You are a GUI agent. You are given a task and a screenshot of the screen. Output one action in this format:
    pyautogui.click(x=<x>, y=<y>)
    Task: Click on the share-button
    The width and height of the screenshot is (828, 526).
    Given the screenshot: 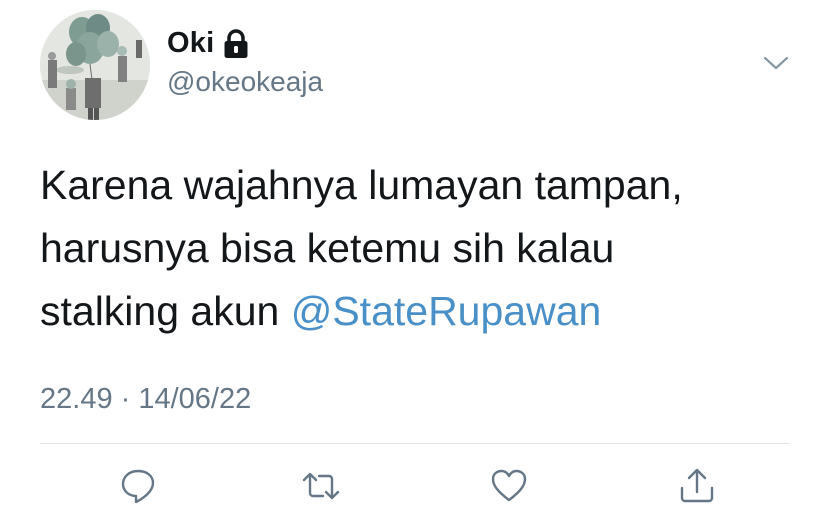 What is the action you would take?
    pyautogui.click(x=697, y=486)
    